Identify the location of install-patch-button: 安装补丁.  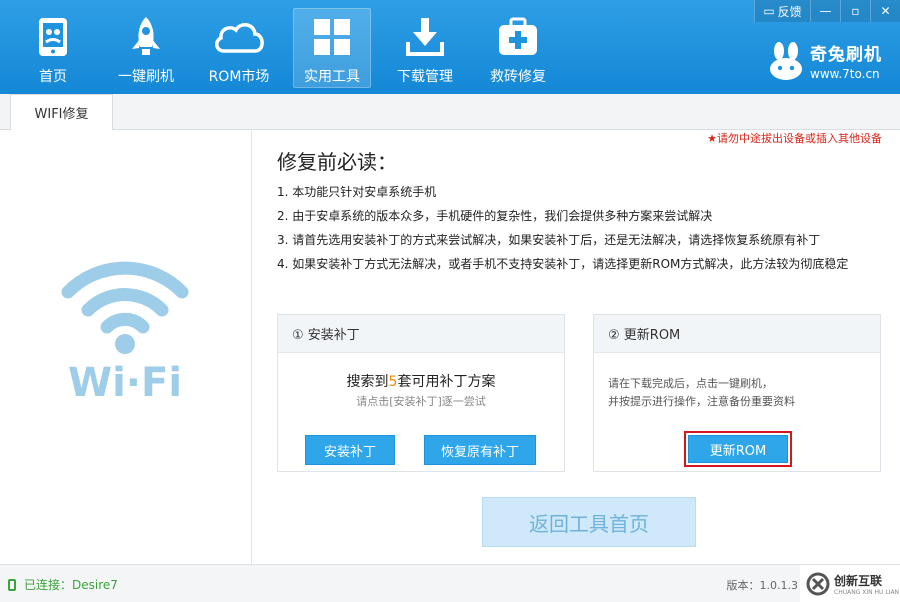
(350, 450).